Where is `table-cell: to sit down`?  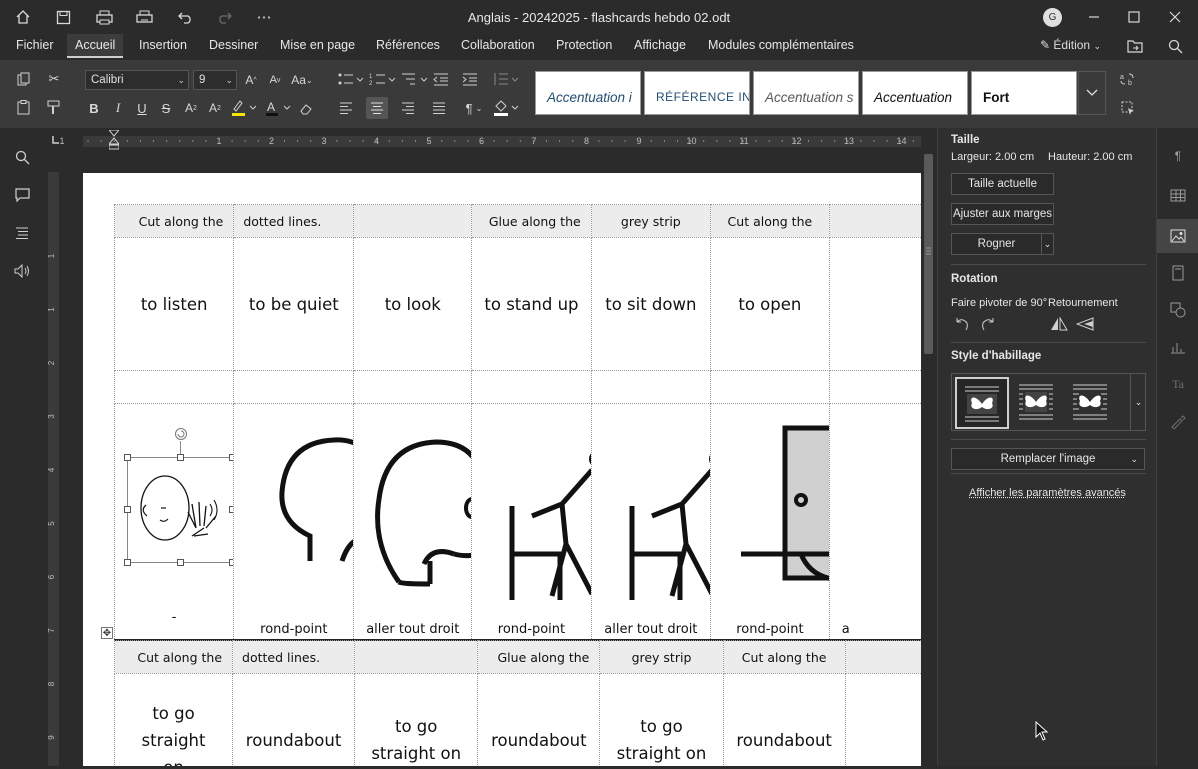
table-cell: to sit down is located at coordinates (650, 304).